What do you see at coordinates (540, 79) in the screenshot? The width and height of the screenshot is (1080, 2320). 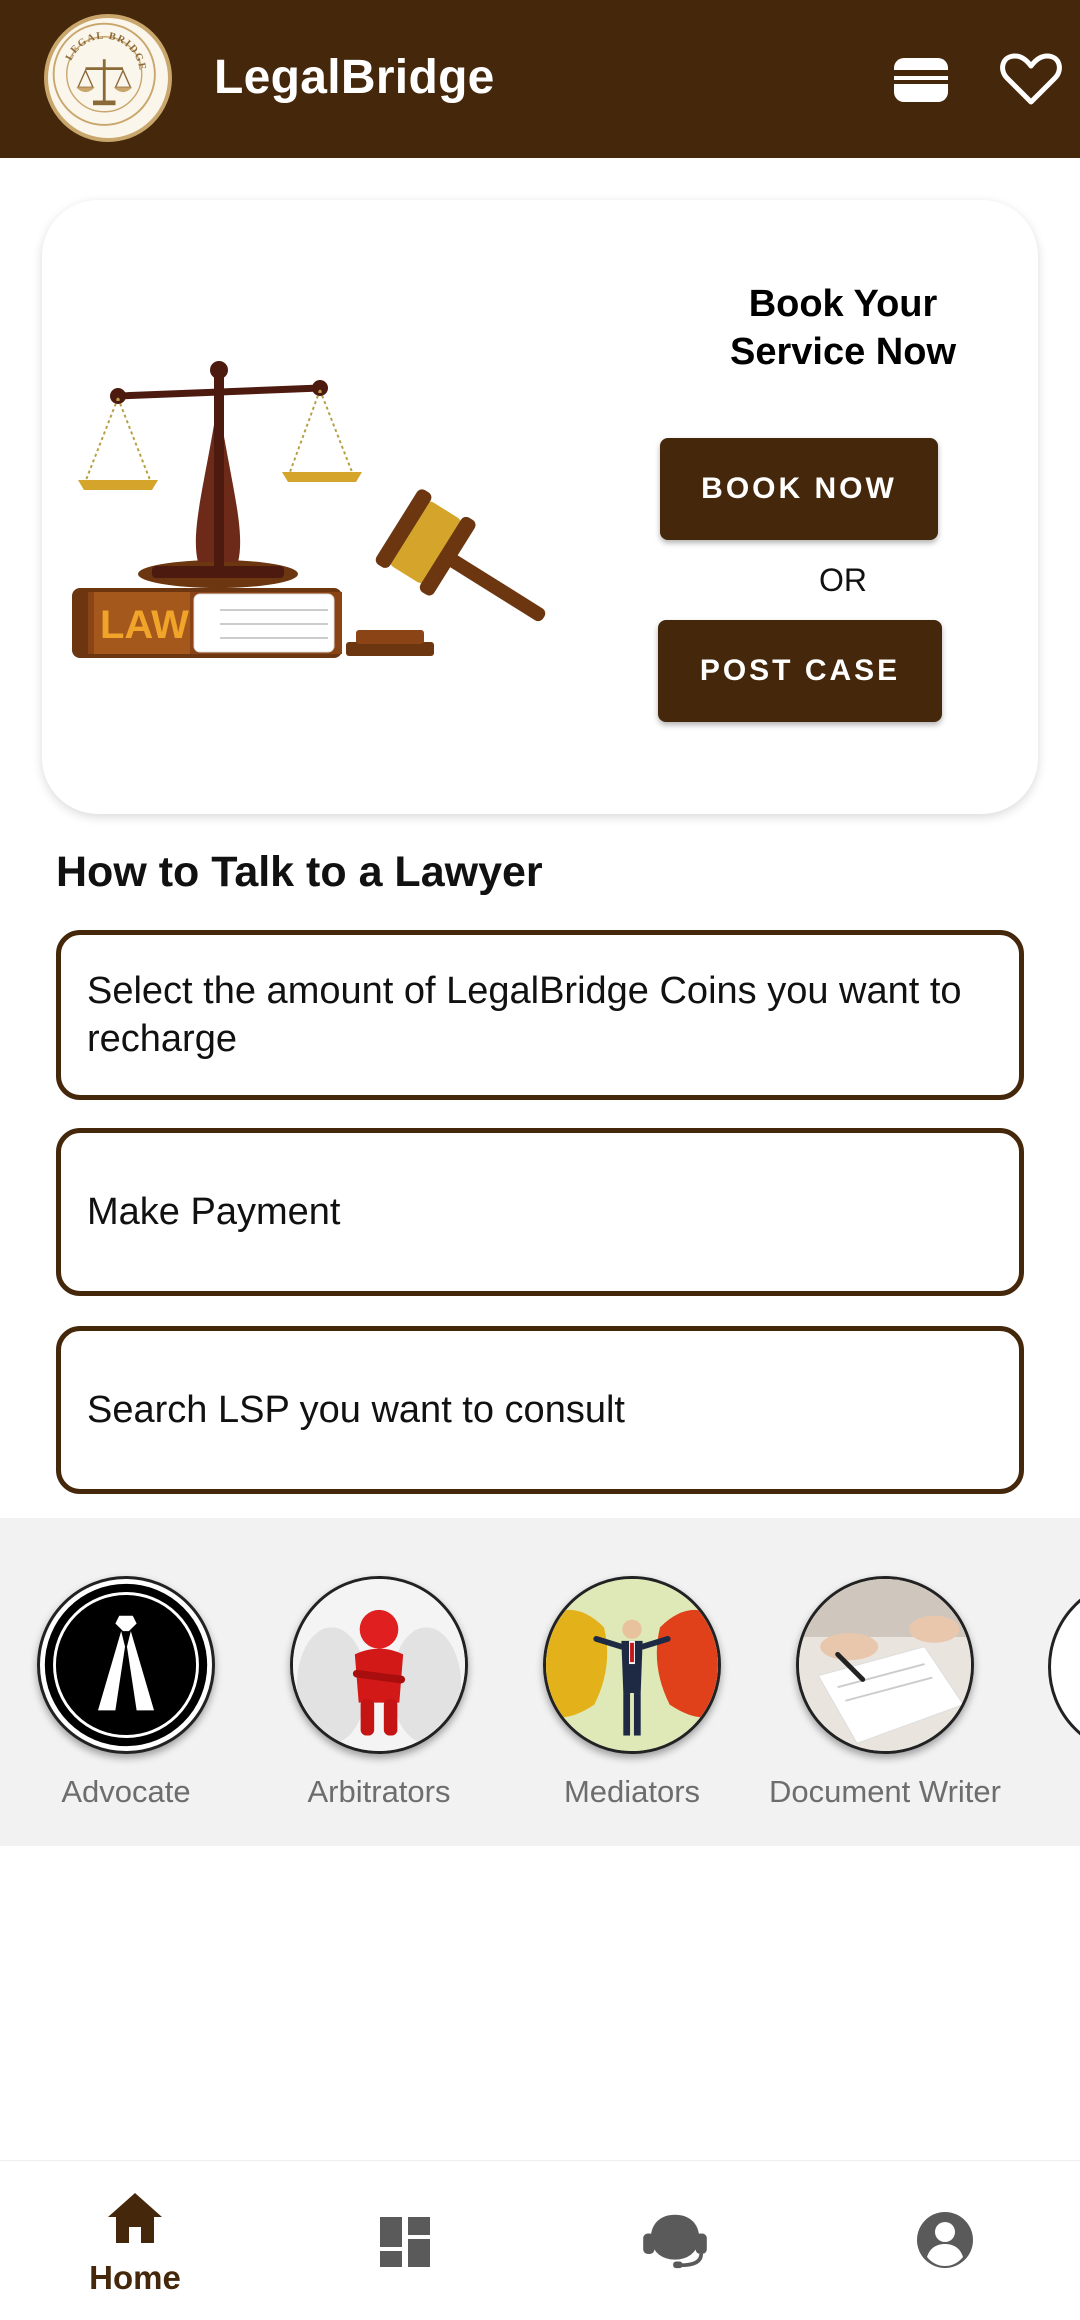 I see `top-app-bar: LEGAL BRIDGE LegalBridge` at bounding box center [540, 79].